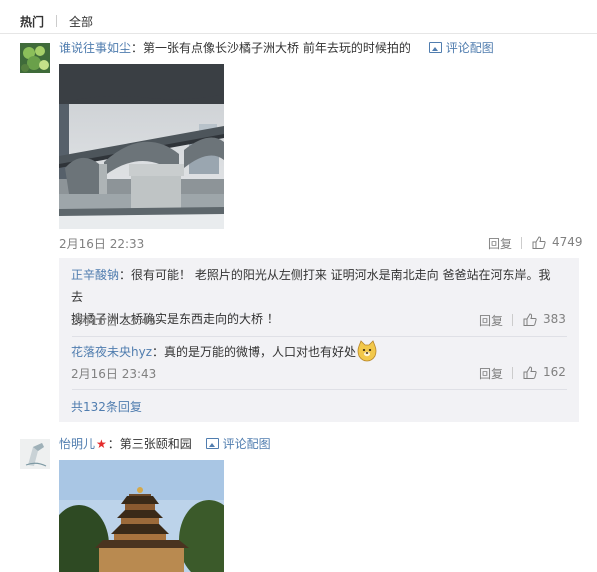  I want to click on comment-body: 怡明儿★：第三张颐和园 评论配图, so click(165, 444).